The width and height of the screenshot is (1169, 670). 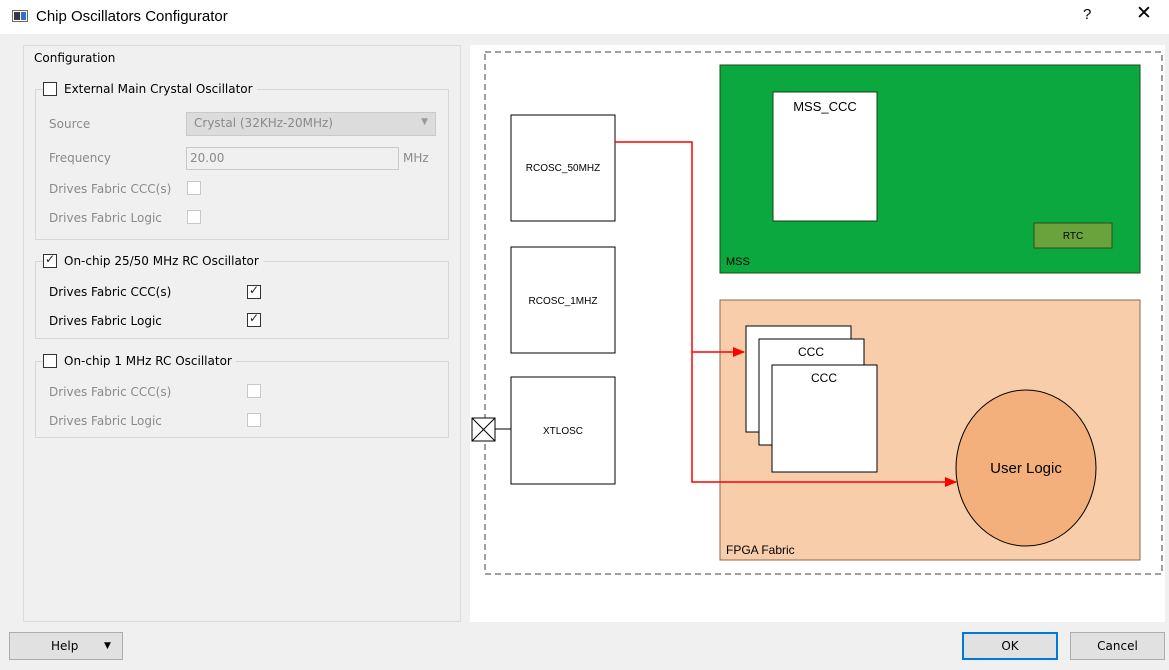 I want to click on crystal-pin-icon, so click(x=491, y=429).